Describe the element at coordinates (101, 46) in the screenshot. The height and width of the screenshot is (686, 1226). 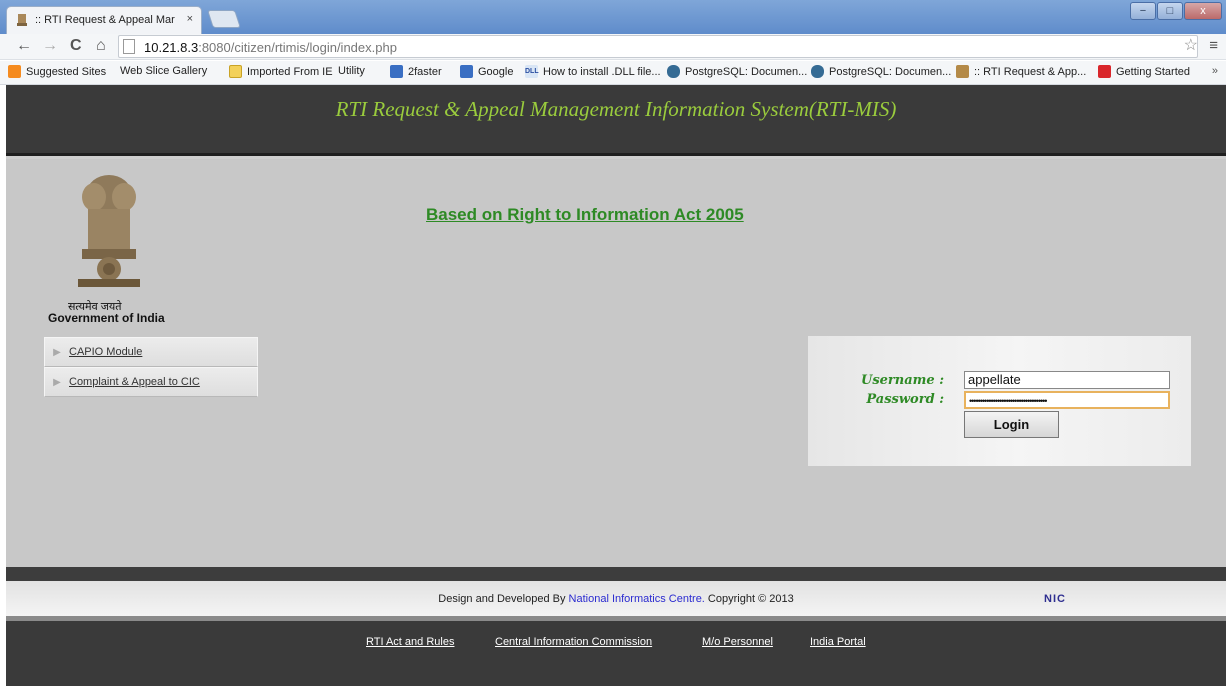
I see `home-icon: ⌂` at that location.